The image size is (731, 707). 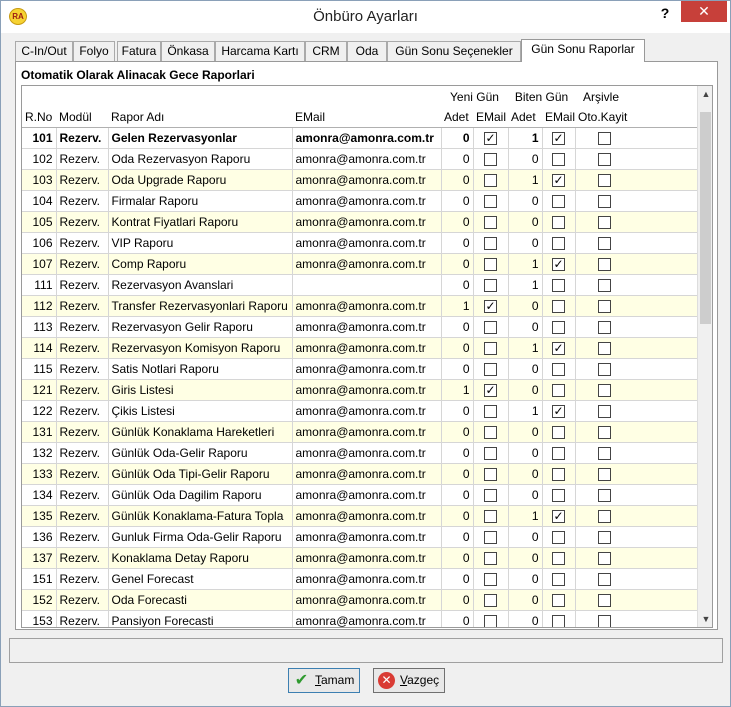 What do you see at coordinates (200, 516) in the screenshot?
I see `cell-rapor-adi: Günlük Konaklama-Fatura Topla` at bounding box center [200, 516].